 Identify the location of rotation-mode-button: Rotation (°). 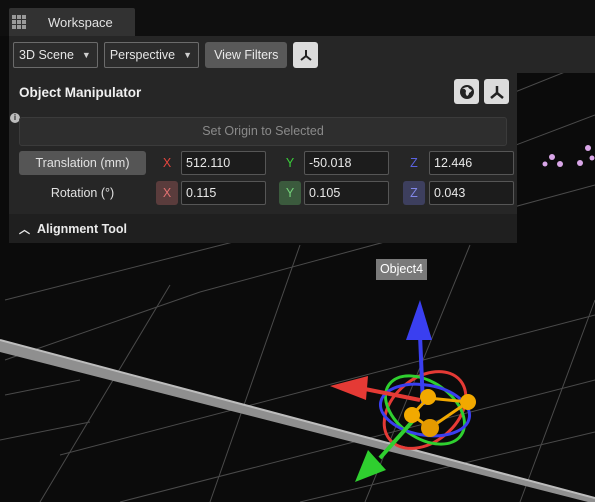
(82, 193).